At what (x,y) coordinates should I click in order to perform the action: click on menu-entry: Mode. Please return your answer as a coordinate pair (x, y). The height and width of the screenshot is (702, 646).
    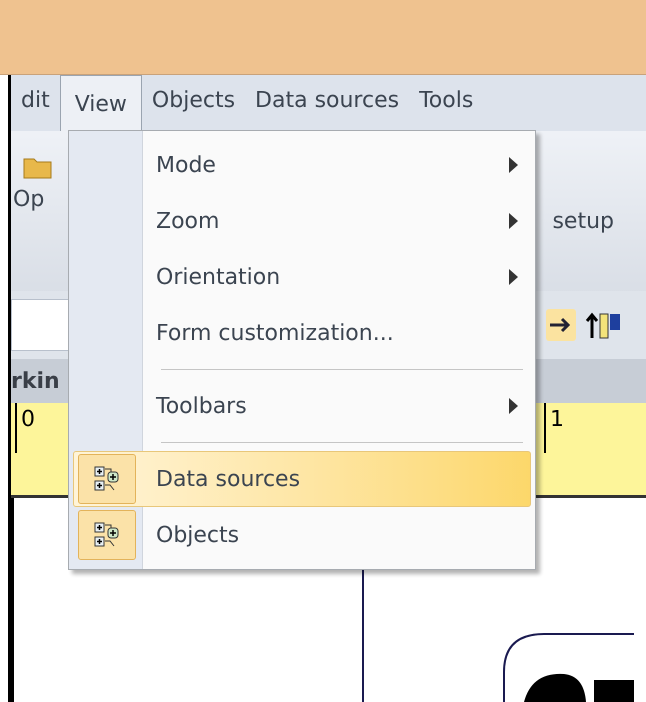
    Looking at the image, I should click on (302, 165).